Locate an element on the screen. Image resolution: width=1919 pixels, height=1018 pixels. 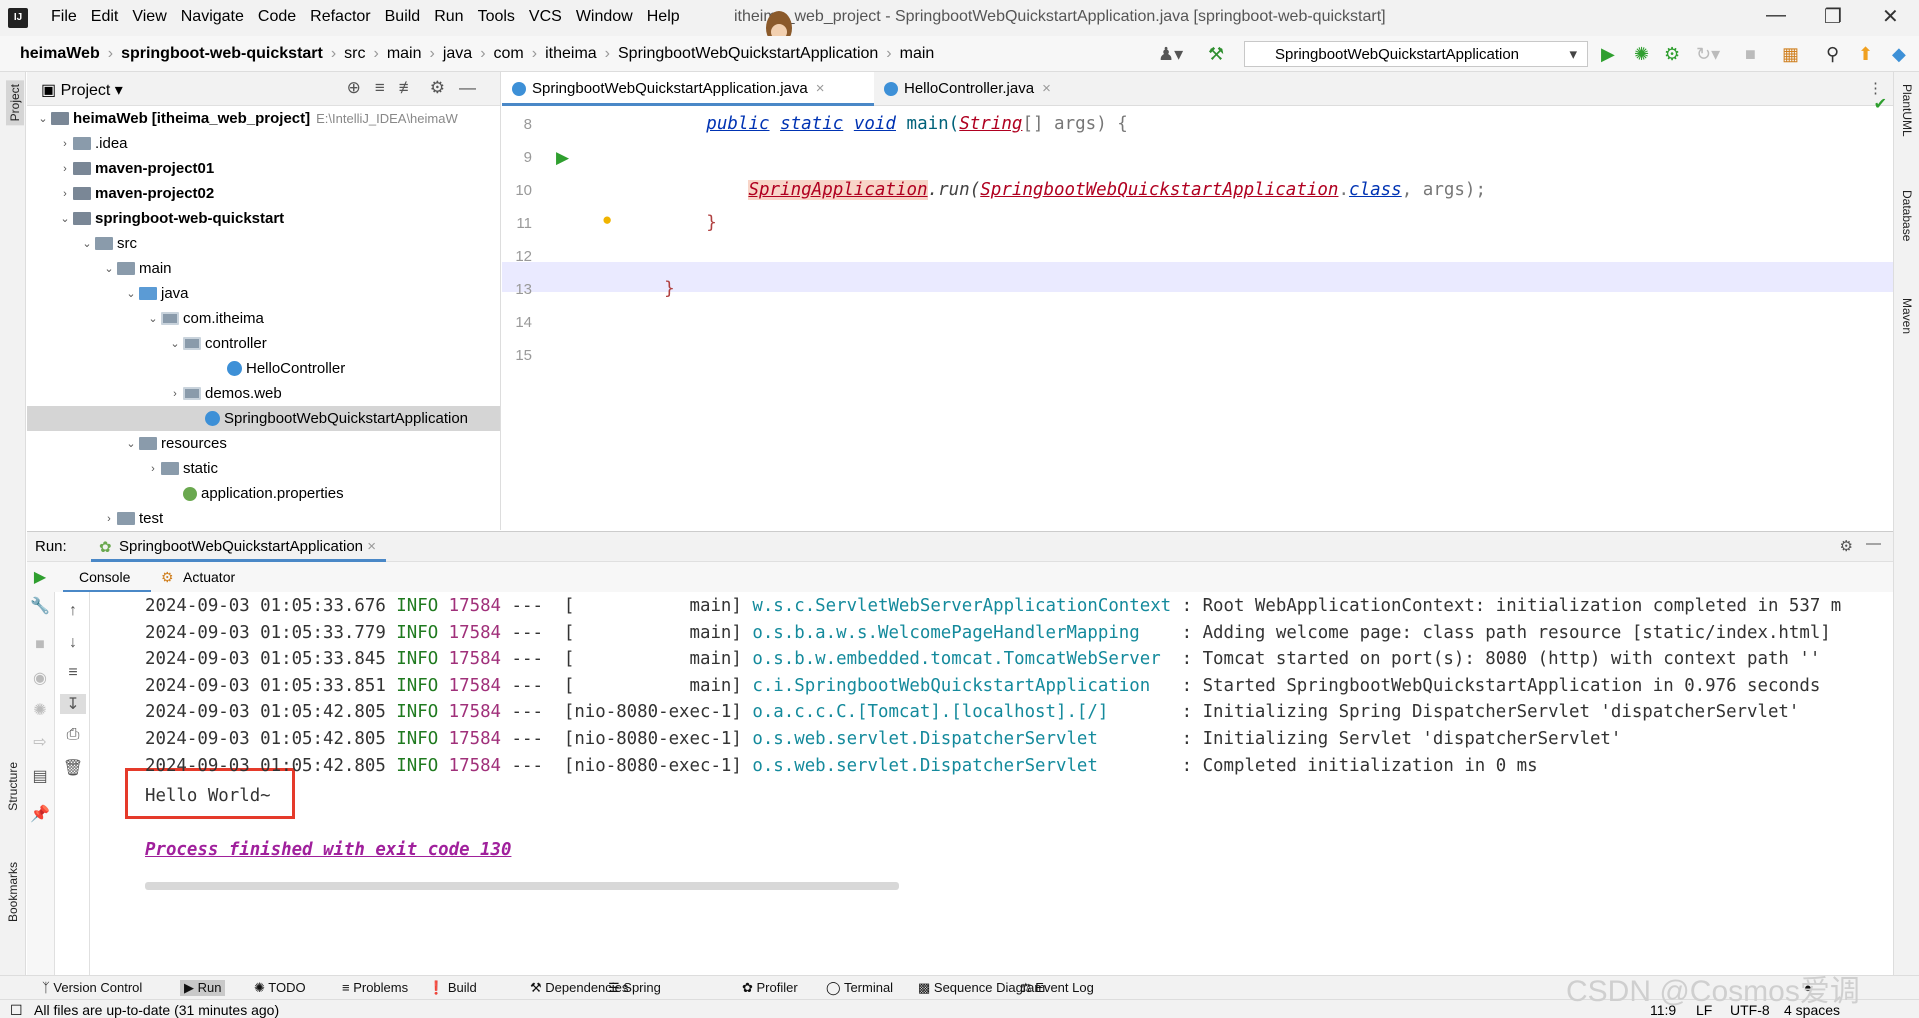
menu-window: Window is located at coordinates (604, 17).